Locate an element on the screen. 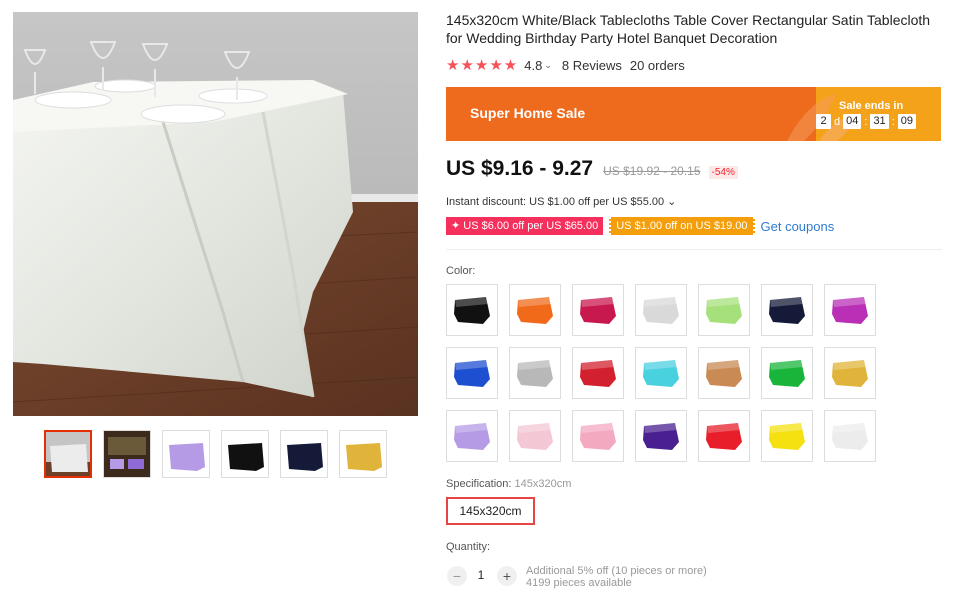 The height and width of the screenshot is (597, 953). thumbnail-navy is located at coordinates (304, 454).